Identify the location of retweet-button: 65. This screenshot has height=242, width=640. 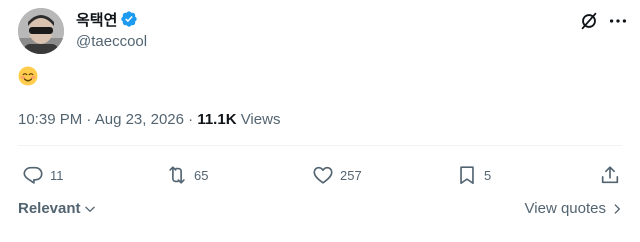
(187, 175).